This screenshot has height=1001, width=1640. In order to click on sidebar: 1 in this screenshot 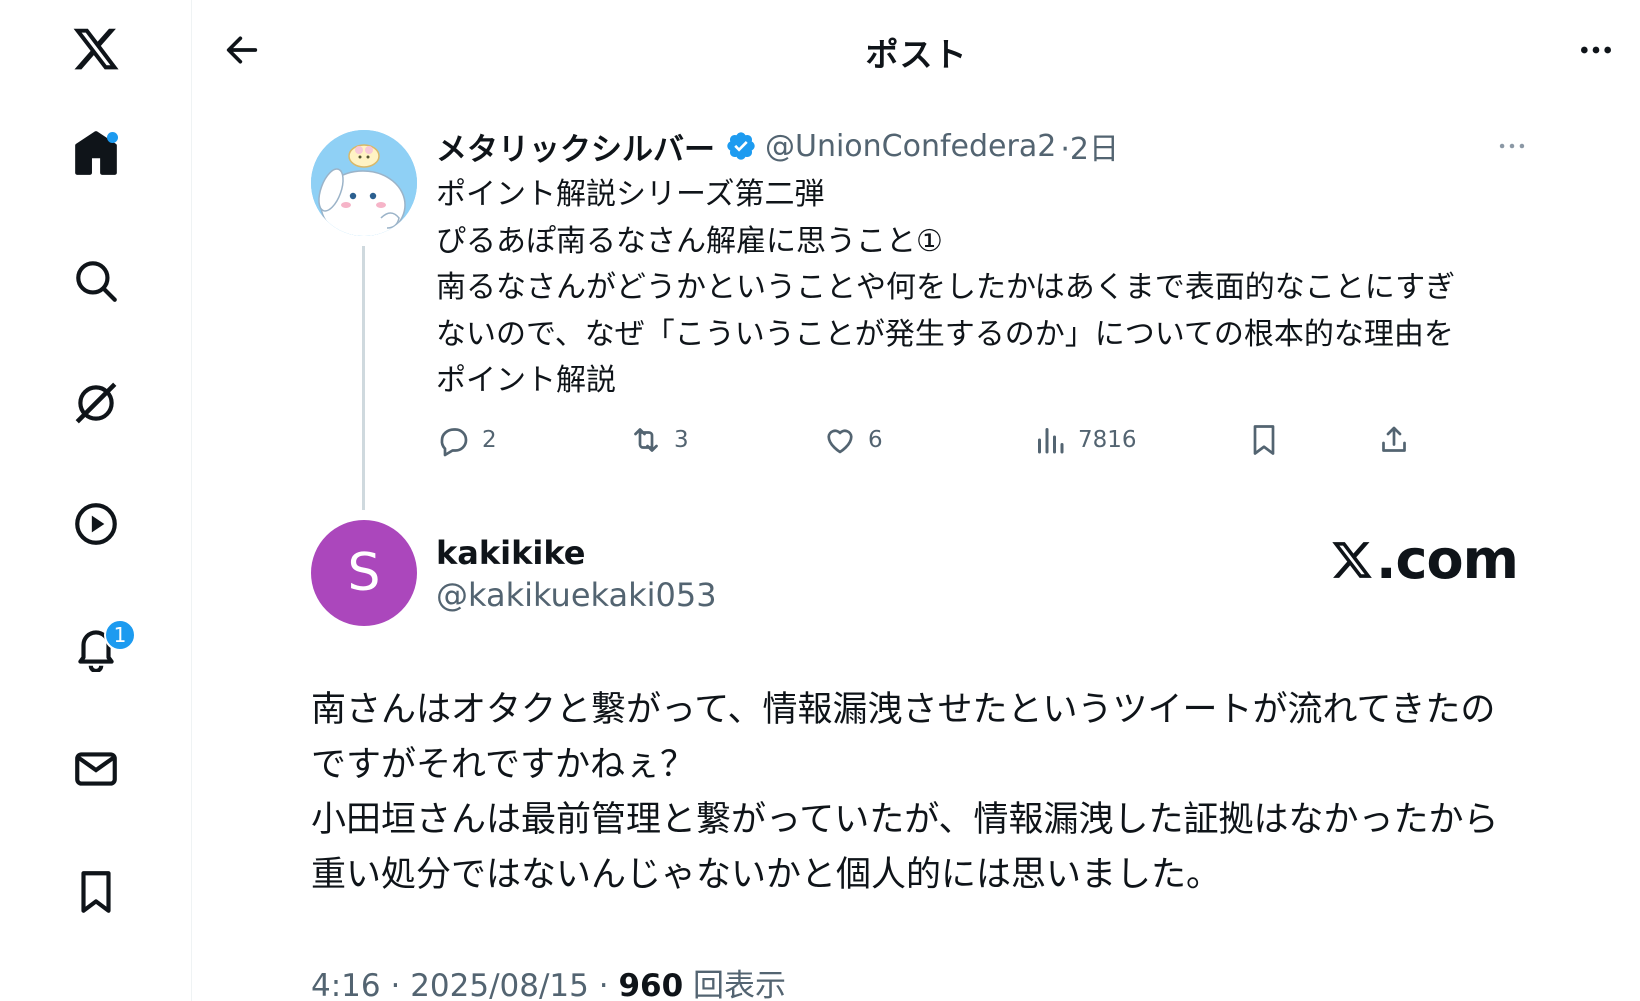, I will do `click(96, 500)`.